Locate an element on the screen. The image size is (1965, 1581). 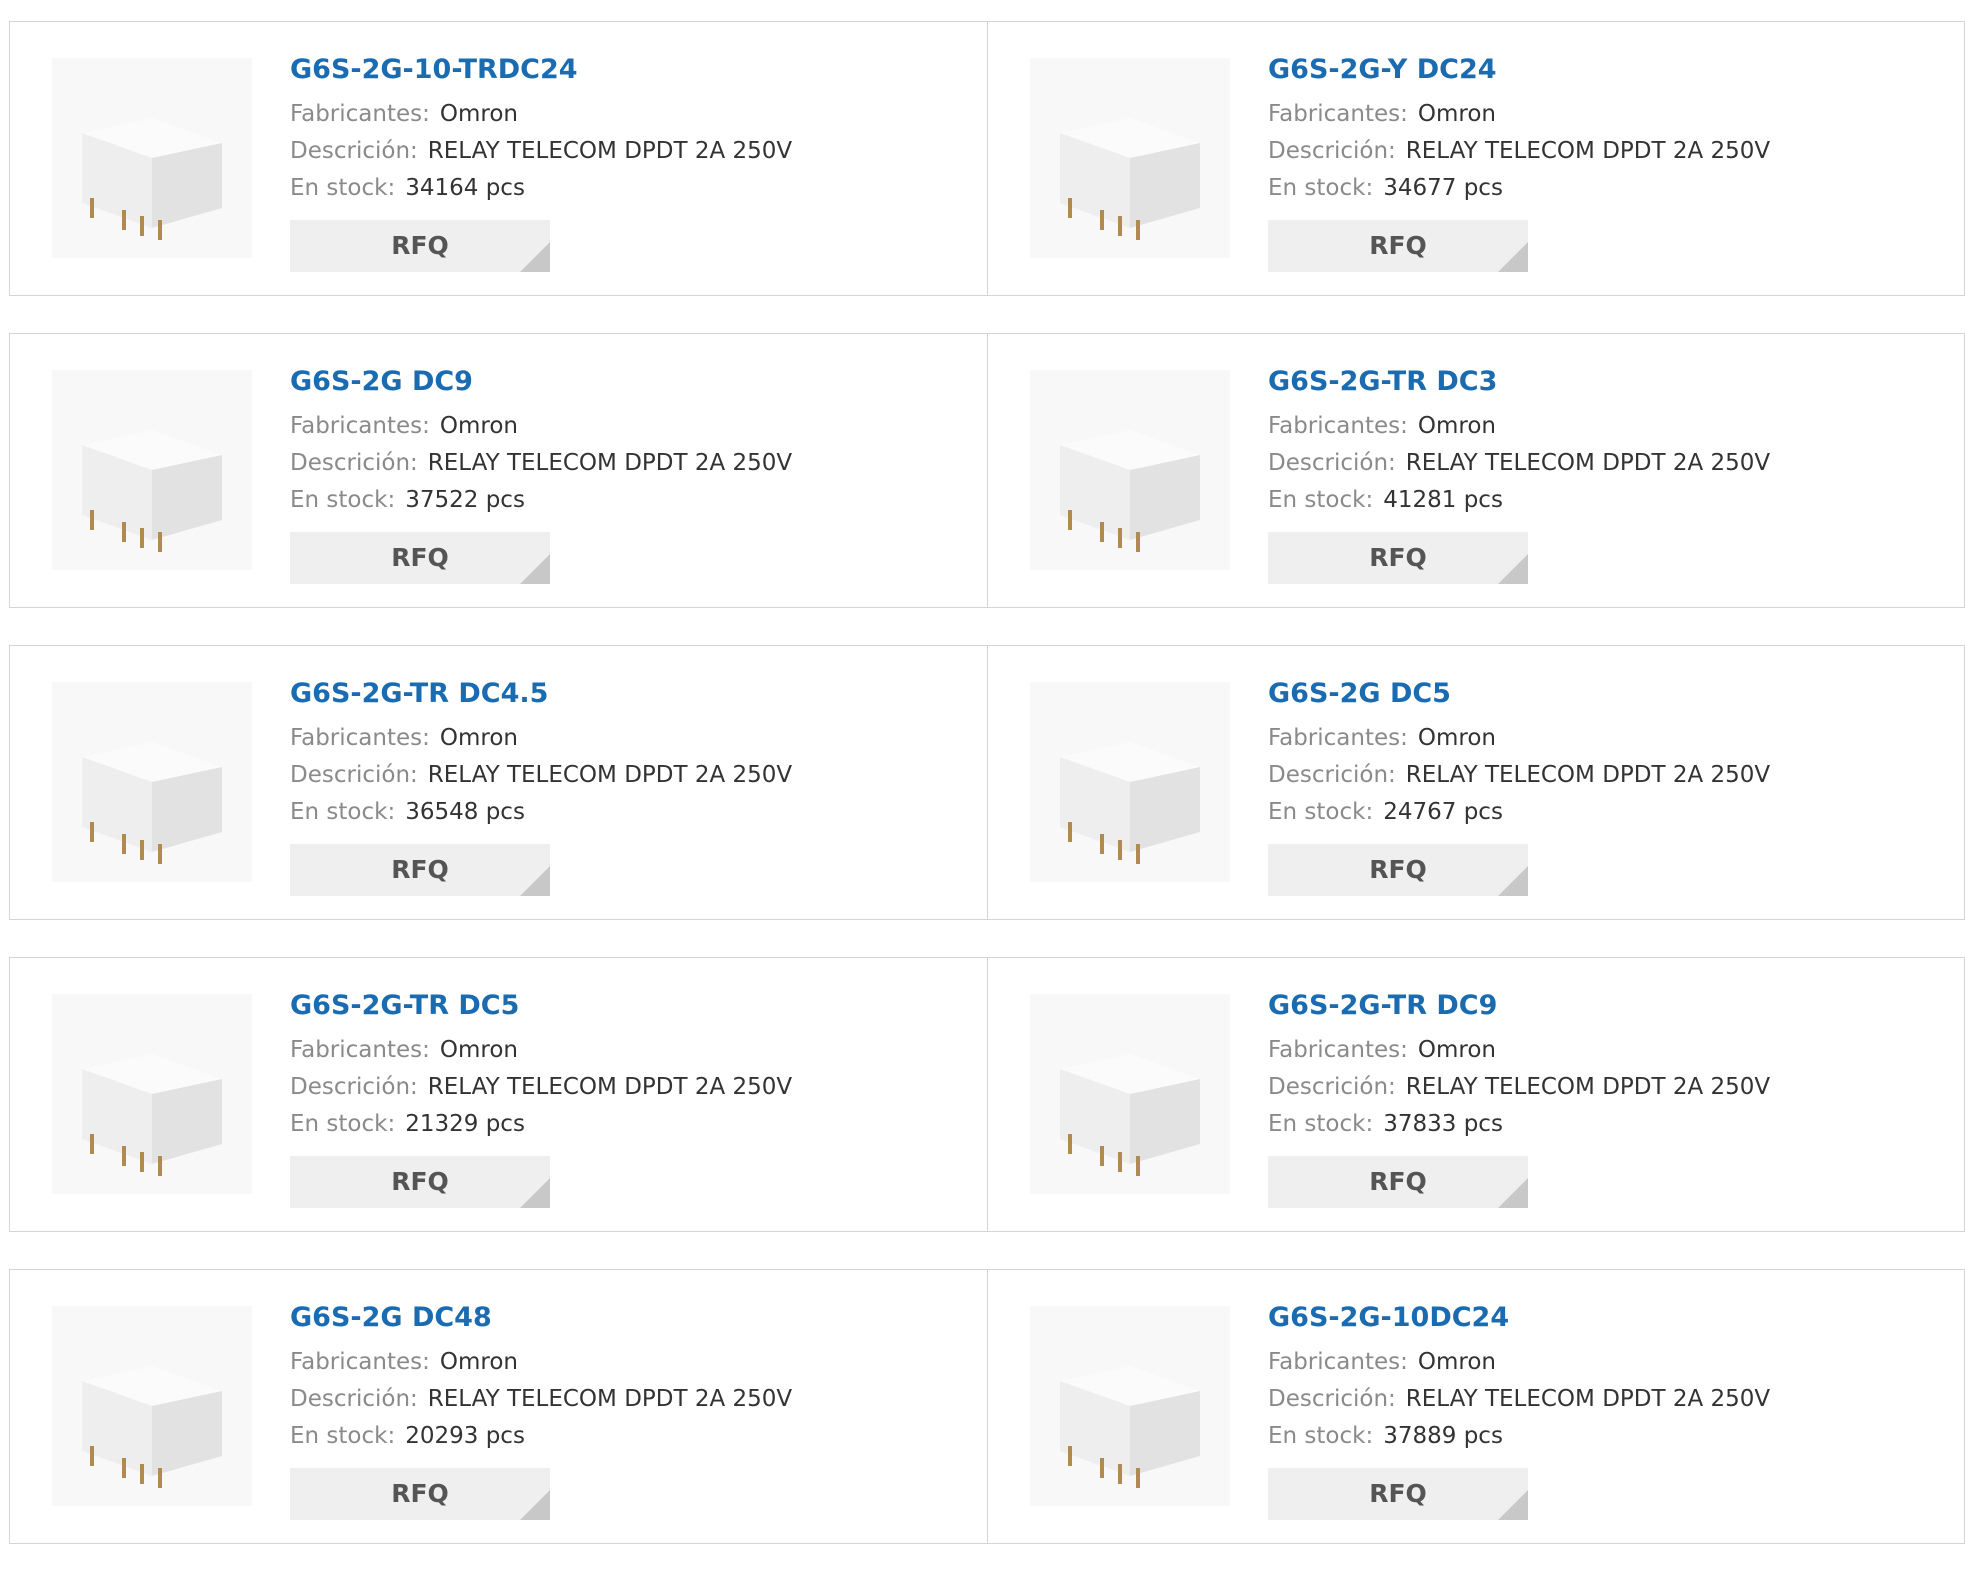
stock-value: 21329 pcs is located at coordinates (465, 1124).